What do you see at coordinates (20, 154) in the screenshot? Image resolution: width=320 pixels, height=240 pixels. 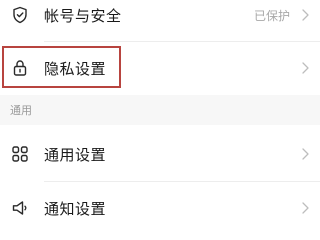 I see `grid-icon` at bounding box center [20, 154].